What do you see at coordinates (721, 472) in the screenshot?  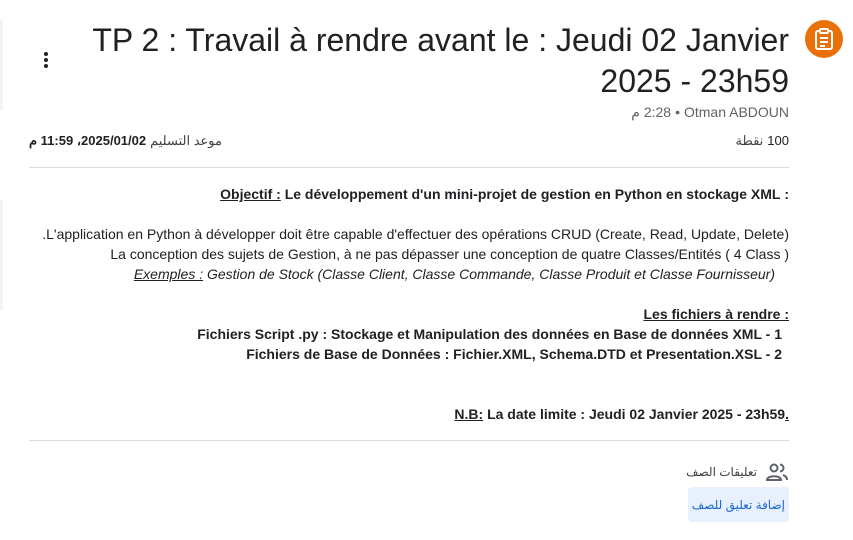 I see `class-comments-label: تعليقات الصف` at bounding box center [721, 472].